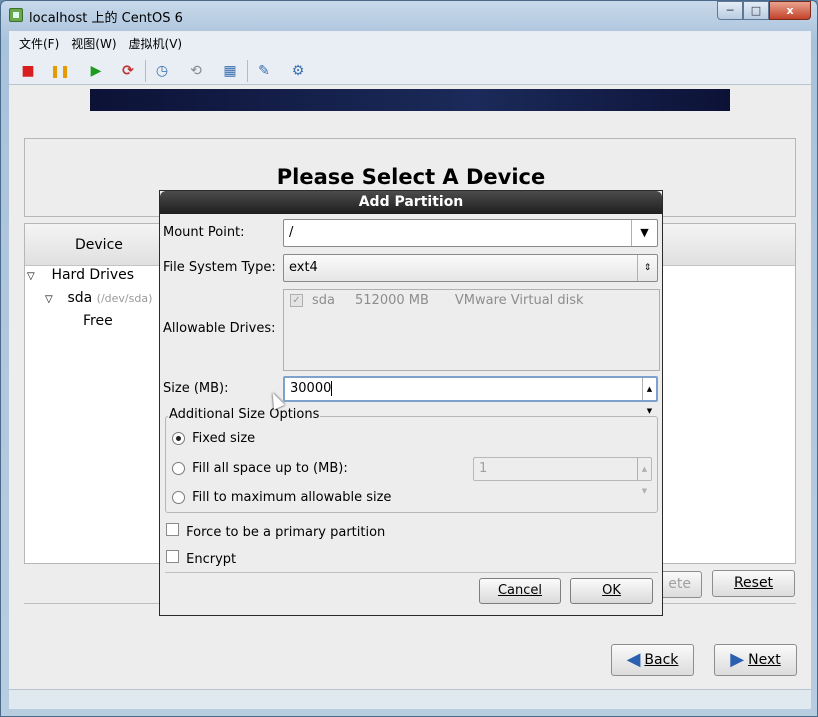  What do you see at coordinates (633, 659) in the screenshot?
I see `arrow-left-icon: ◀` at bounding box center [633, 659].